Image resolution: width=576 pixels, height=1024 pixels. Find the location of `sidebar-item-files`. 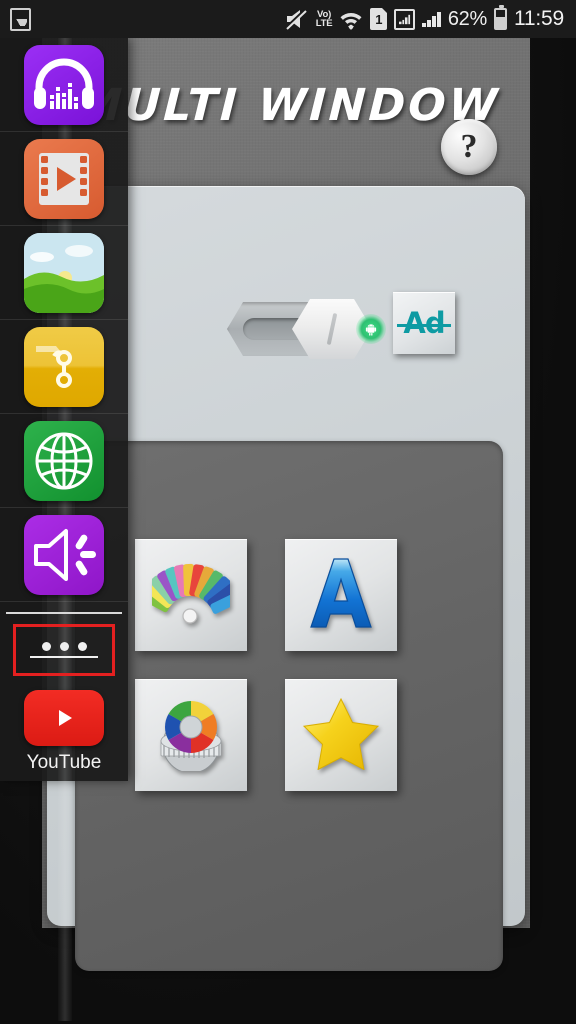

sidebar-item-files is located at coordinates (64, 367).